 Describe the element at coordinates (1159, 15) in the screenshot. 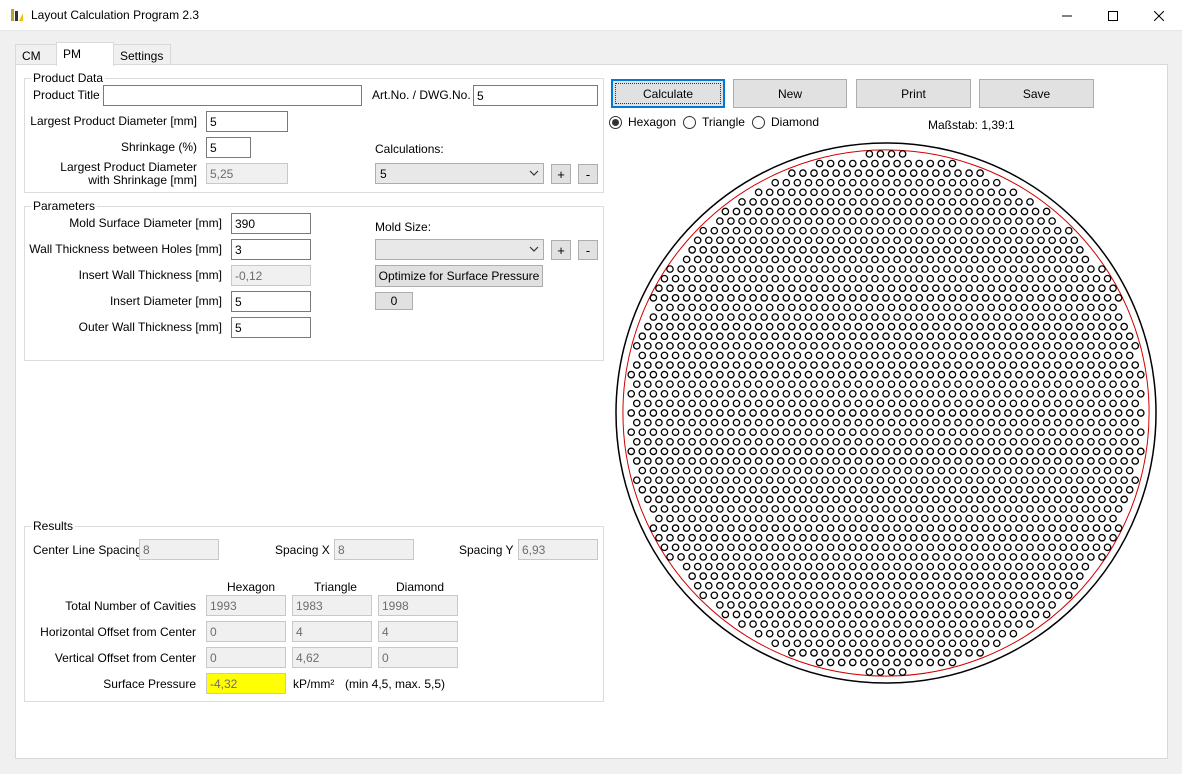

I see `close-button` at that location.